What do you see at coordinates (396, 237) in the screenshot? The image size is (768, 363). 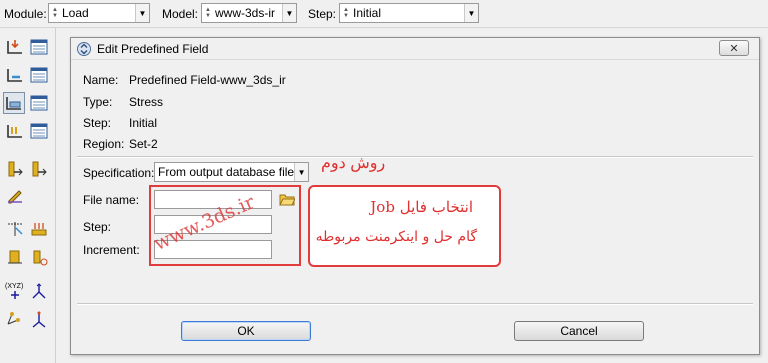 I see `annotation-line-2: گام حل و اینکرمنت مربوطه` at bounding box center [396, 237].